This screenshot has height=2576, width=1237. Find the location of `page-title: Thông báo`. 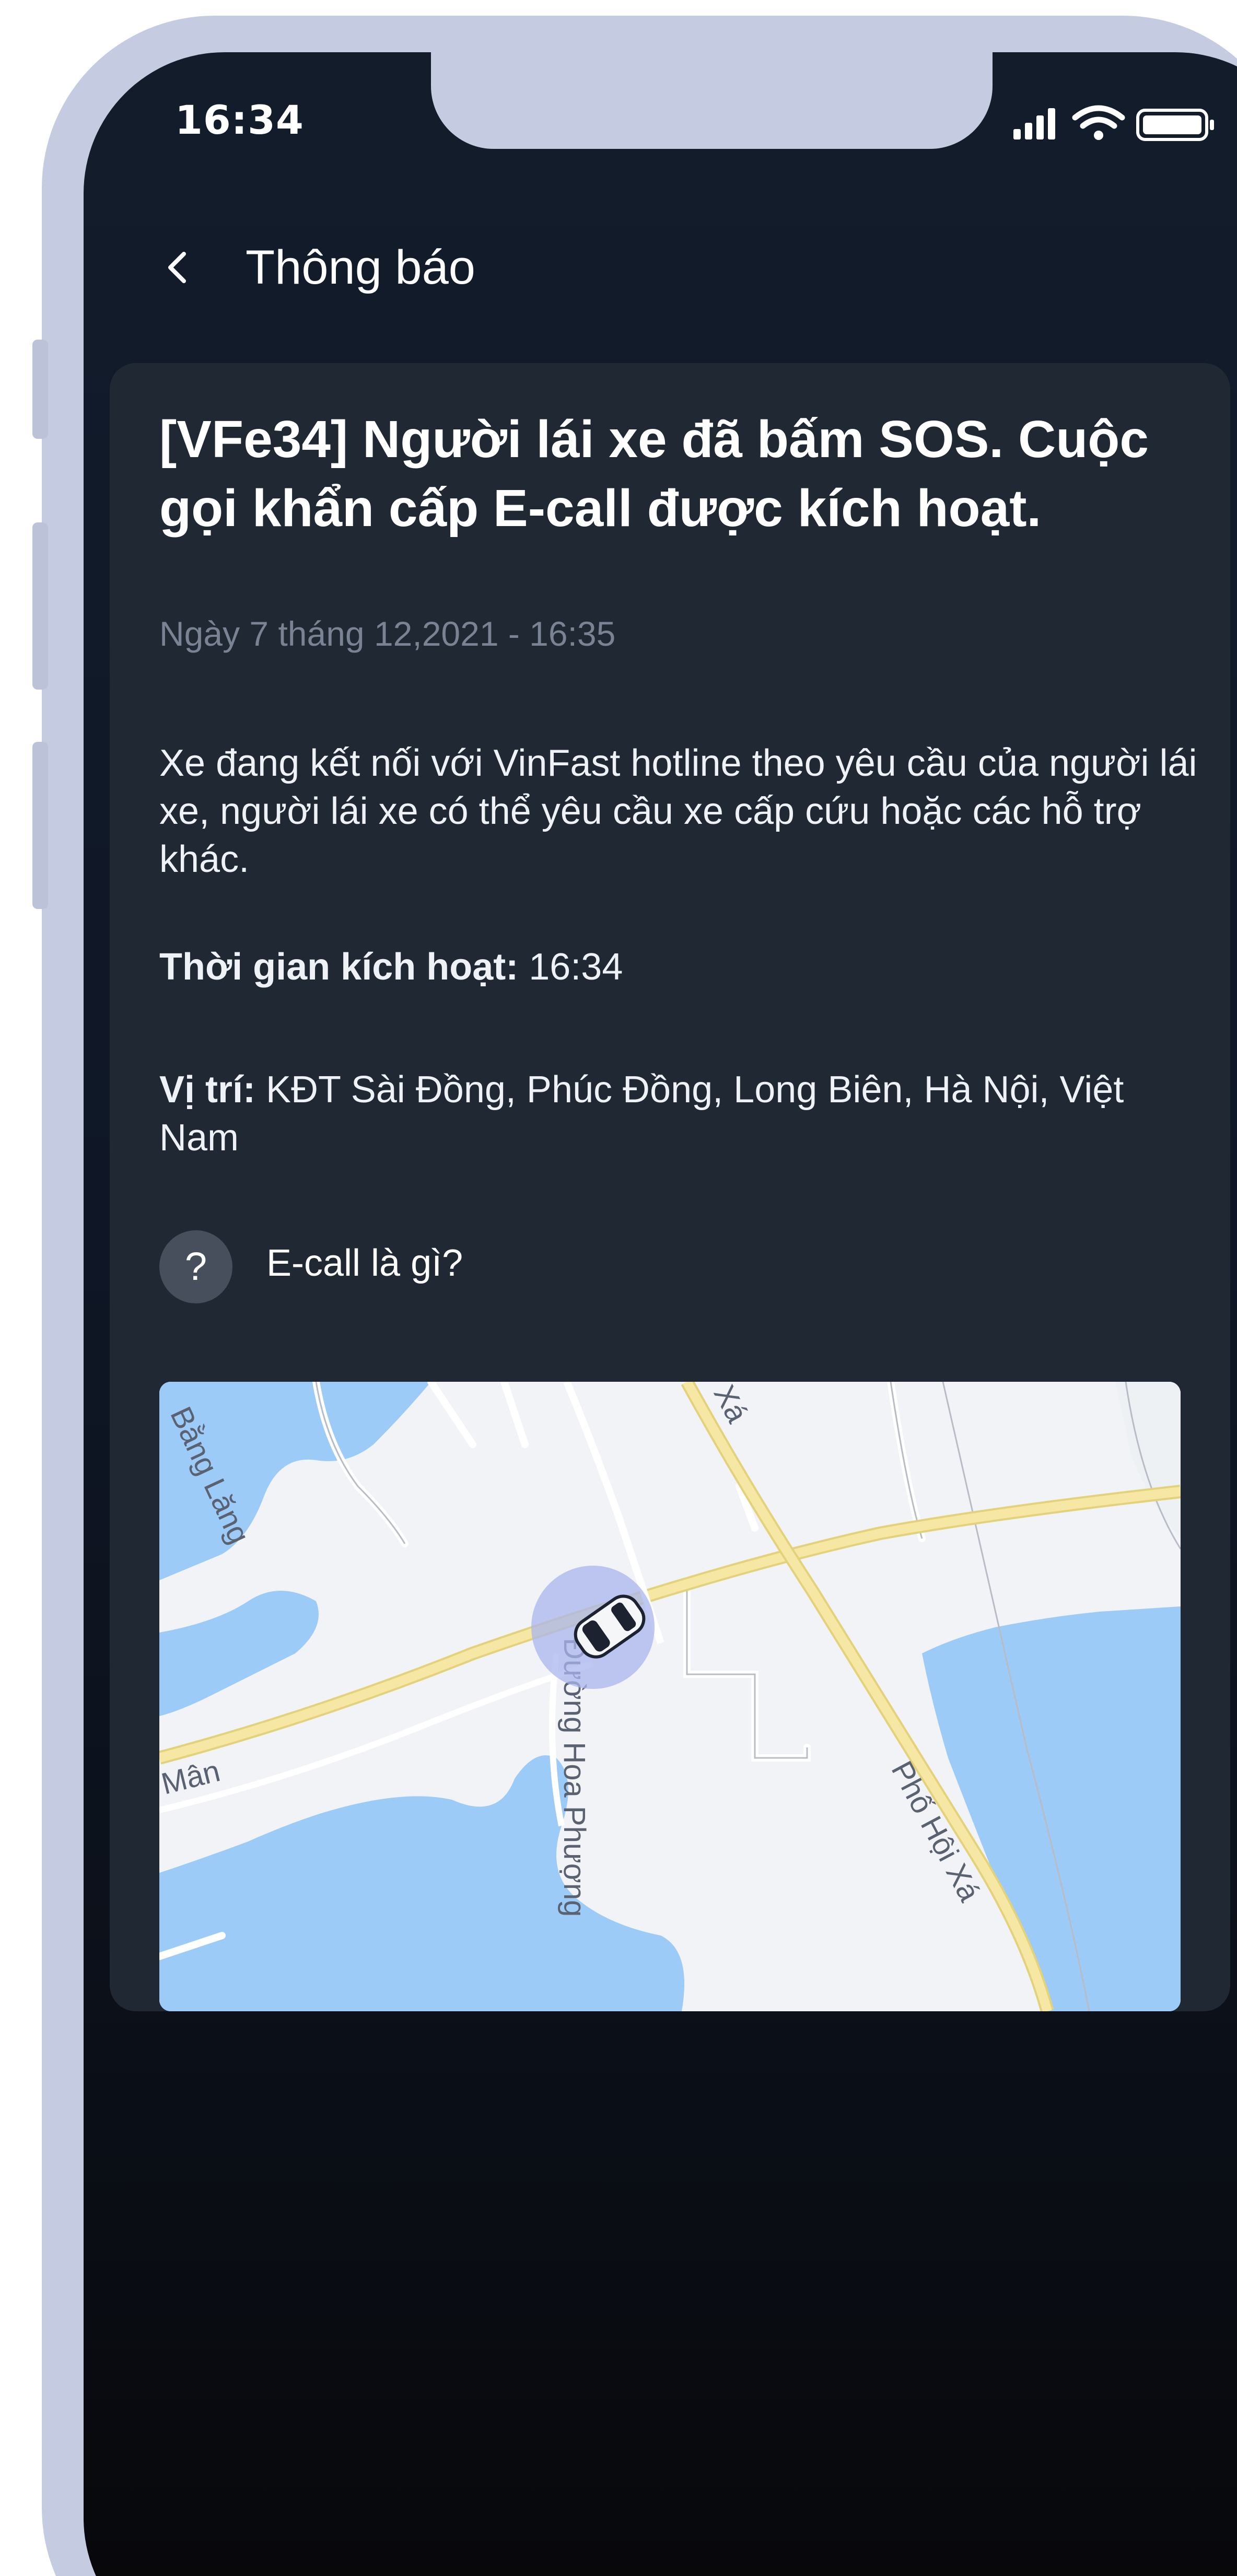

page-title: Thông báo is located at coordinates (360, 267).